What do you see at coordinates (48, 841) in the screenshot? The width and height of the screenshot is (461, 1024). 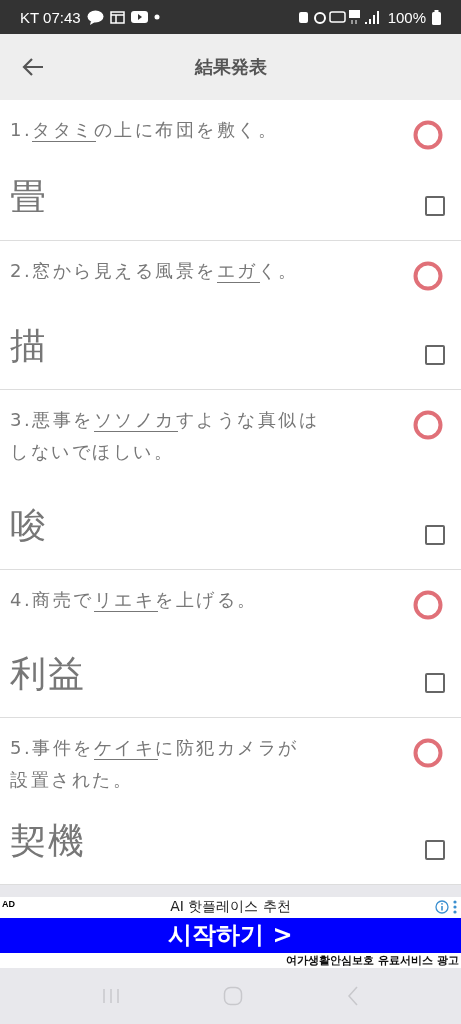 I see `answer-text: 契機` at bounding box center [48, 841].